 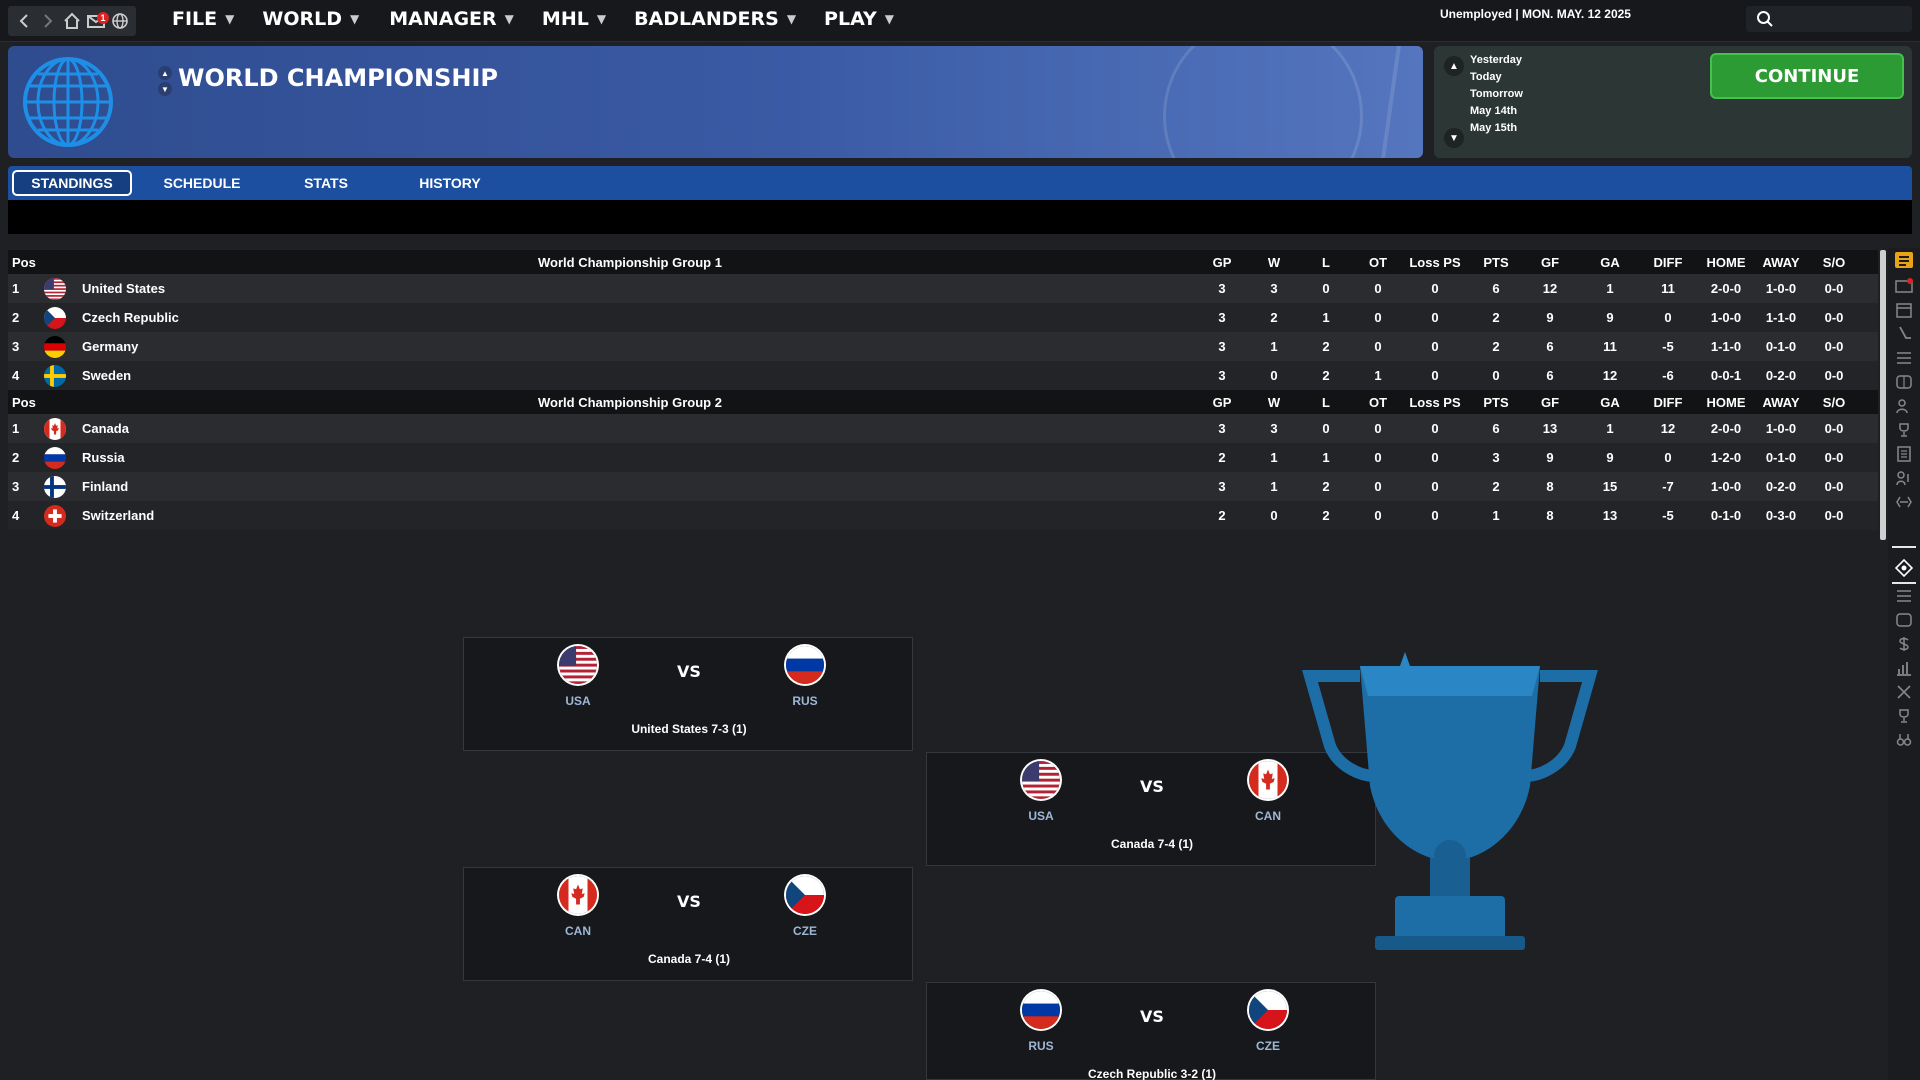 I want to click on sidebar-divider, so click(x=1904, y=547).